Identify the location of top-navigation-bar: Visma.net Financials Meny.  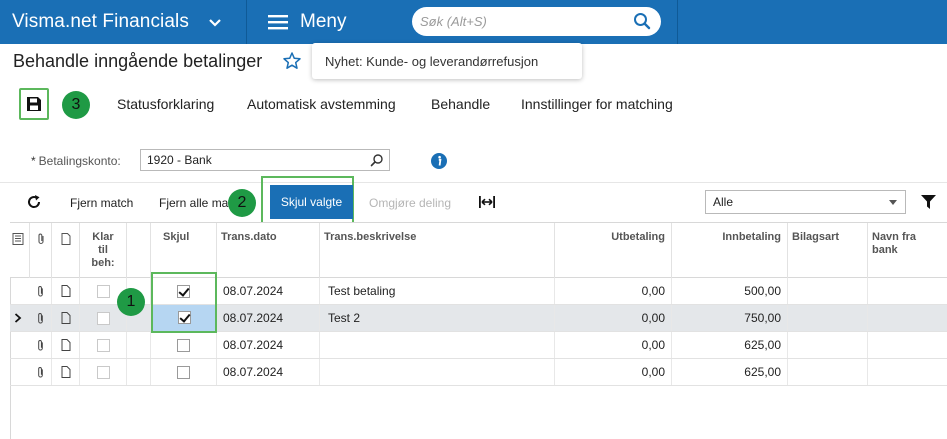
(473, 22).